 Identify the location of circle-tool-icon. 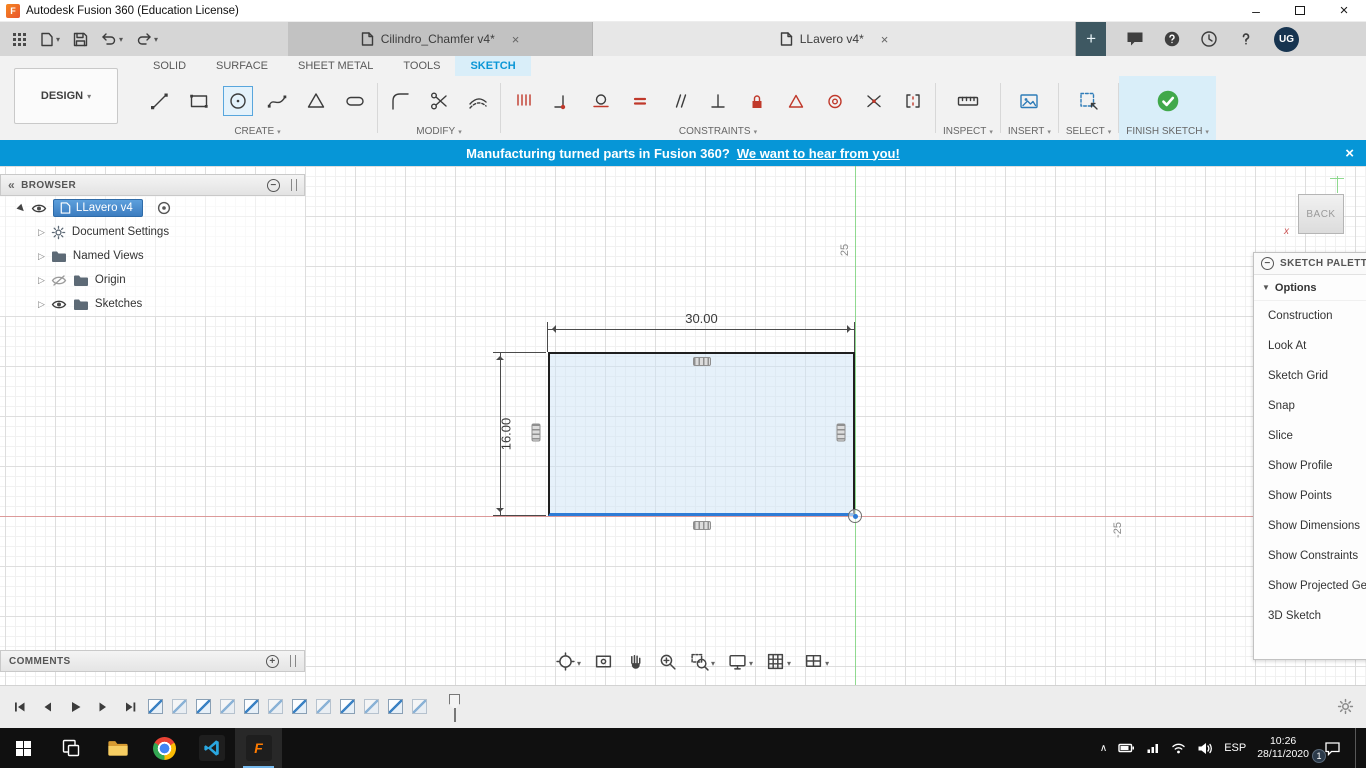
(238, 100).